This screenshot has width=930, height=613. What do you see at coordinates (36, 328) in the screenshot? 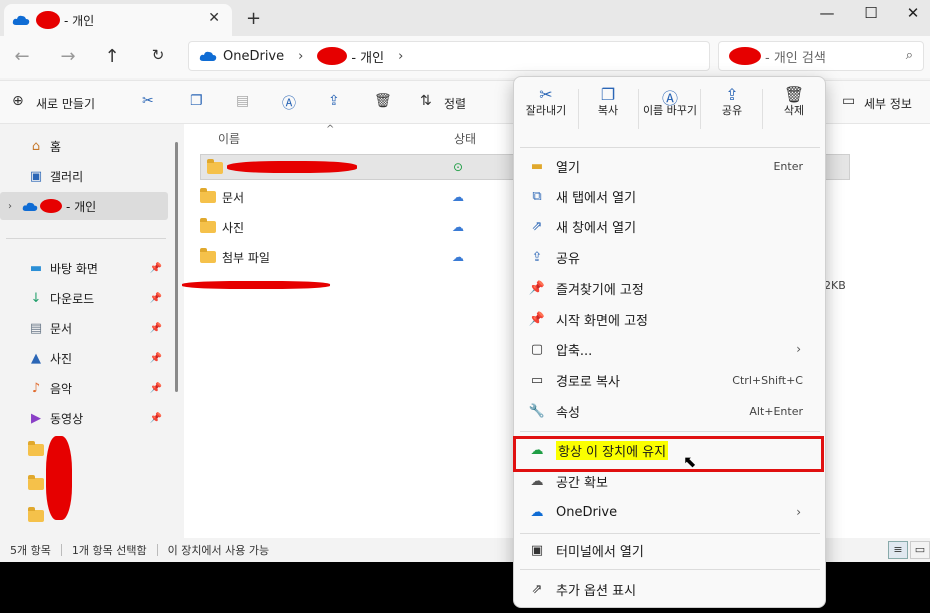
I see `document-icon: ▤` at bounding box center [36, 328].